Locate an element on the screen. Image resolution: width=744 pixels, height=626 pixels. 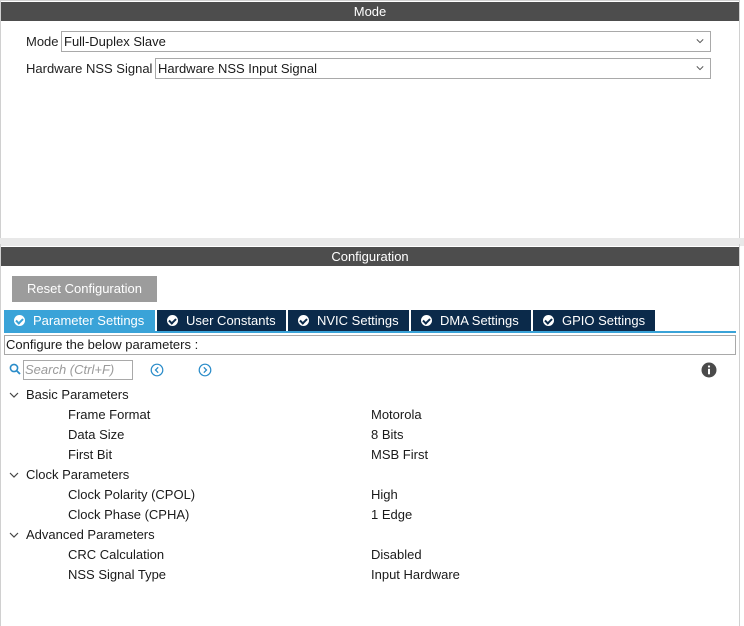
hardware-nss-label: Hardware NSS Signal is located at coordinates (89, 68).